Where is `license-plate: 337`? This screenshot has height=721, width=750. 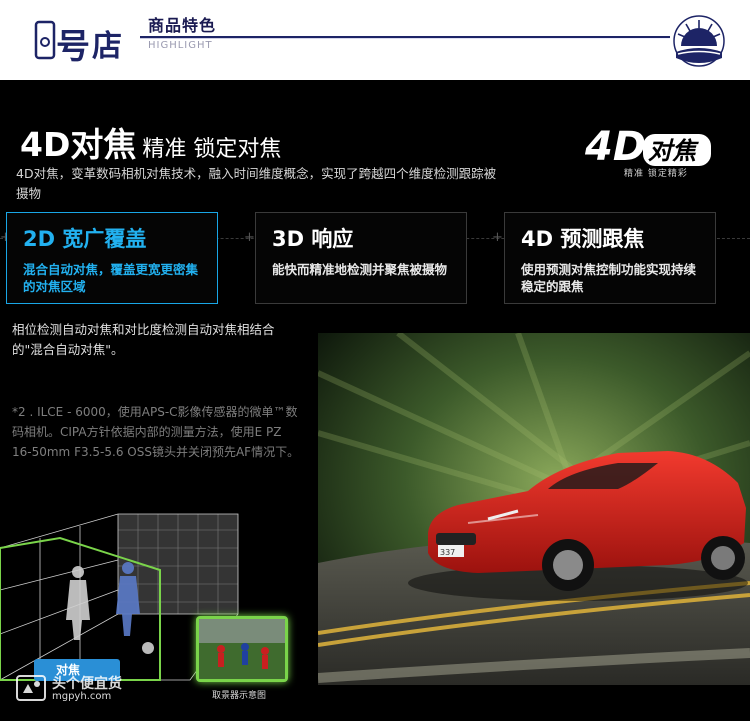
license-plate: 337 is located at coordinates (447, 552).